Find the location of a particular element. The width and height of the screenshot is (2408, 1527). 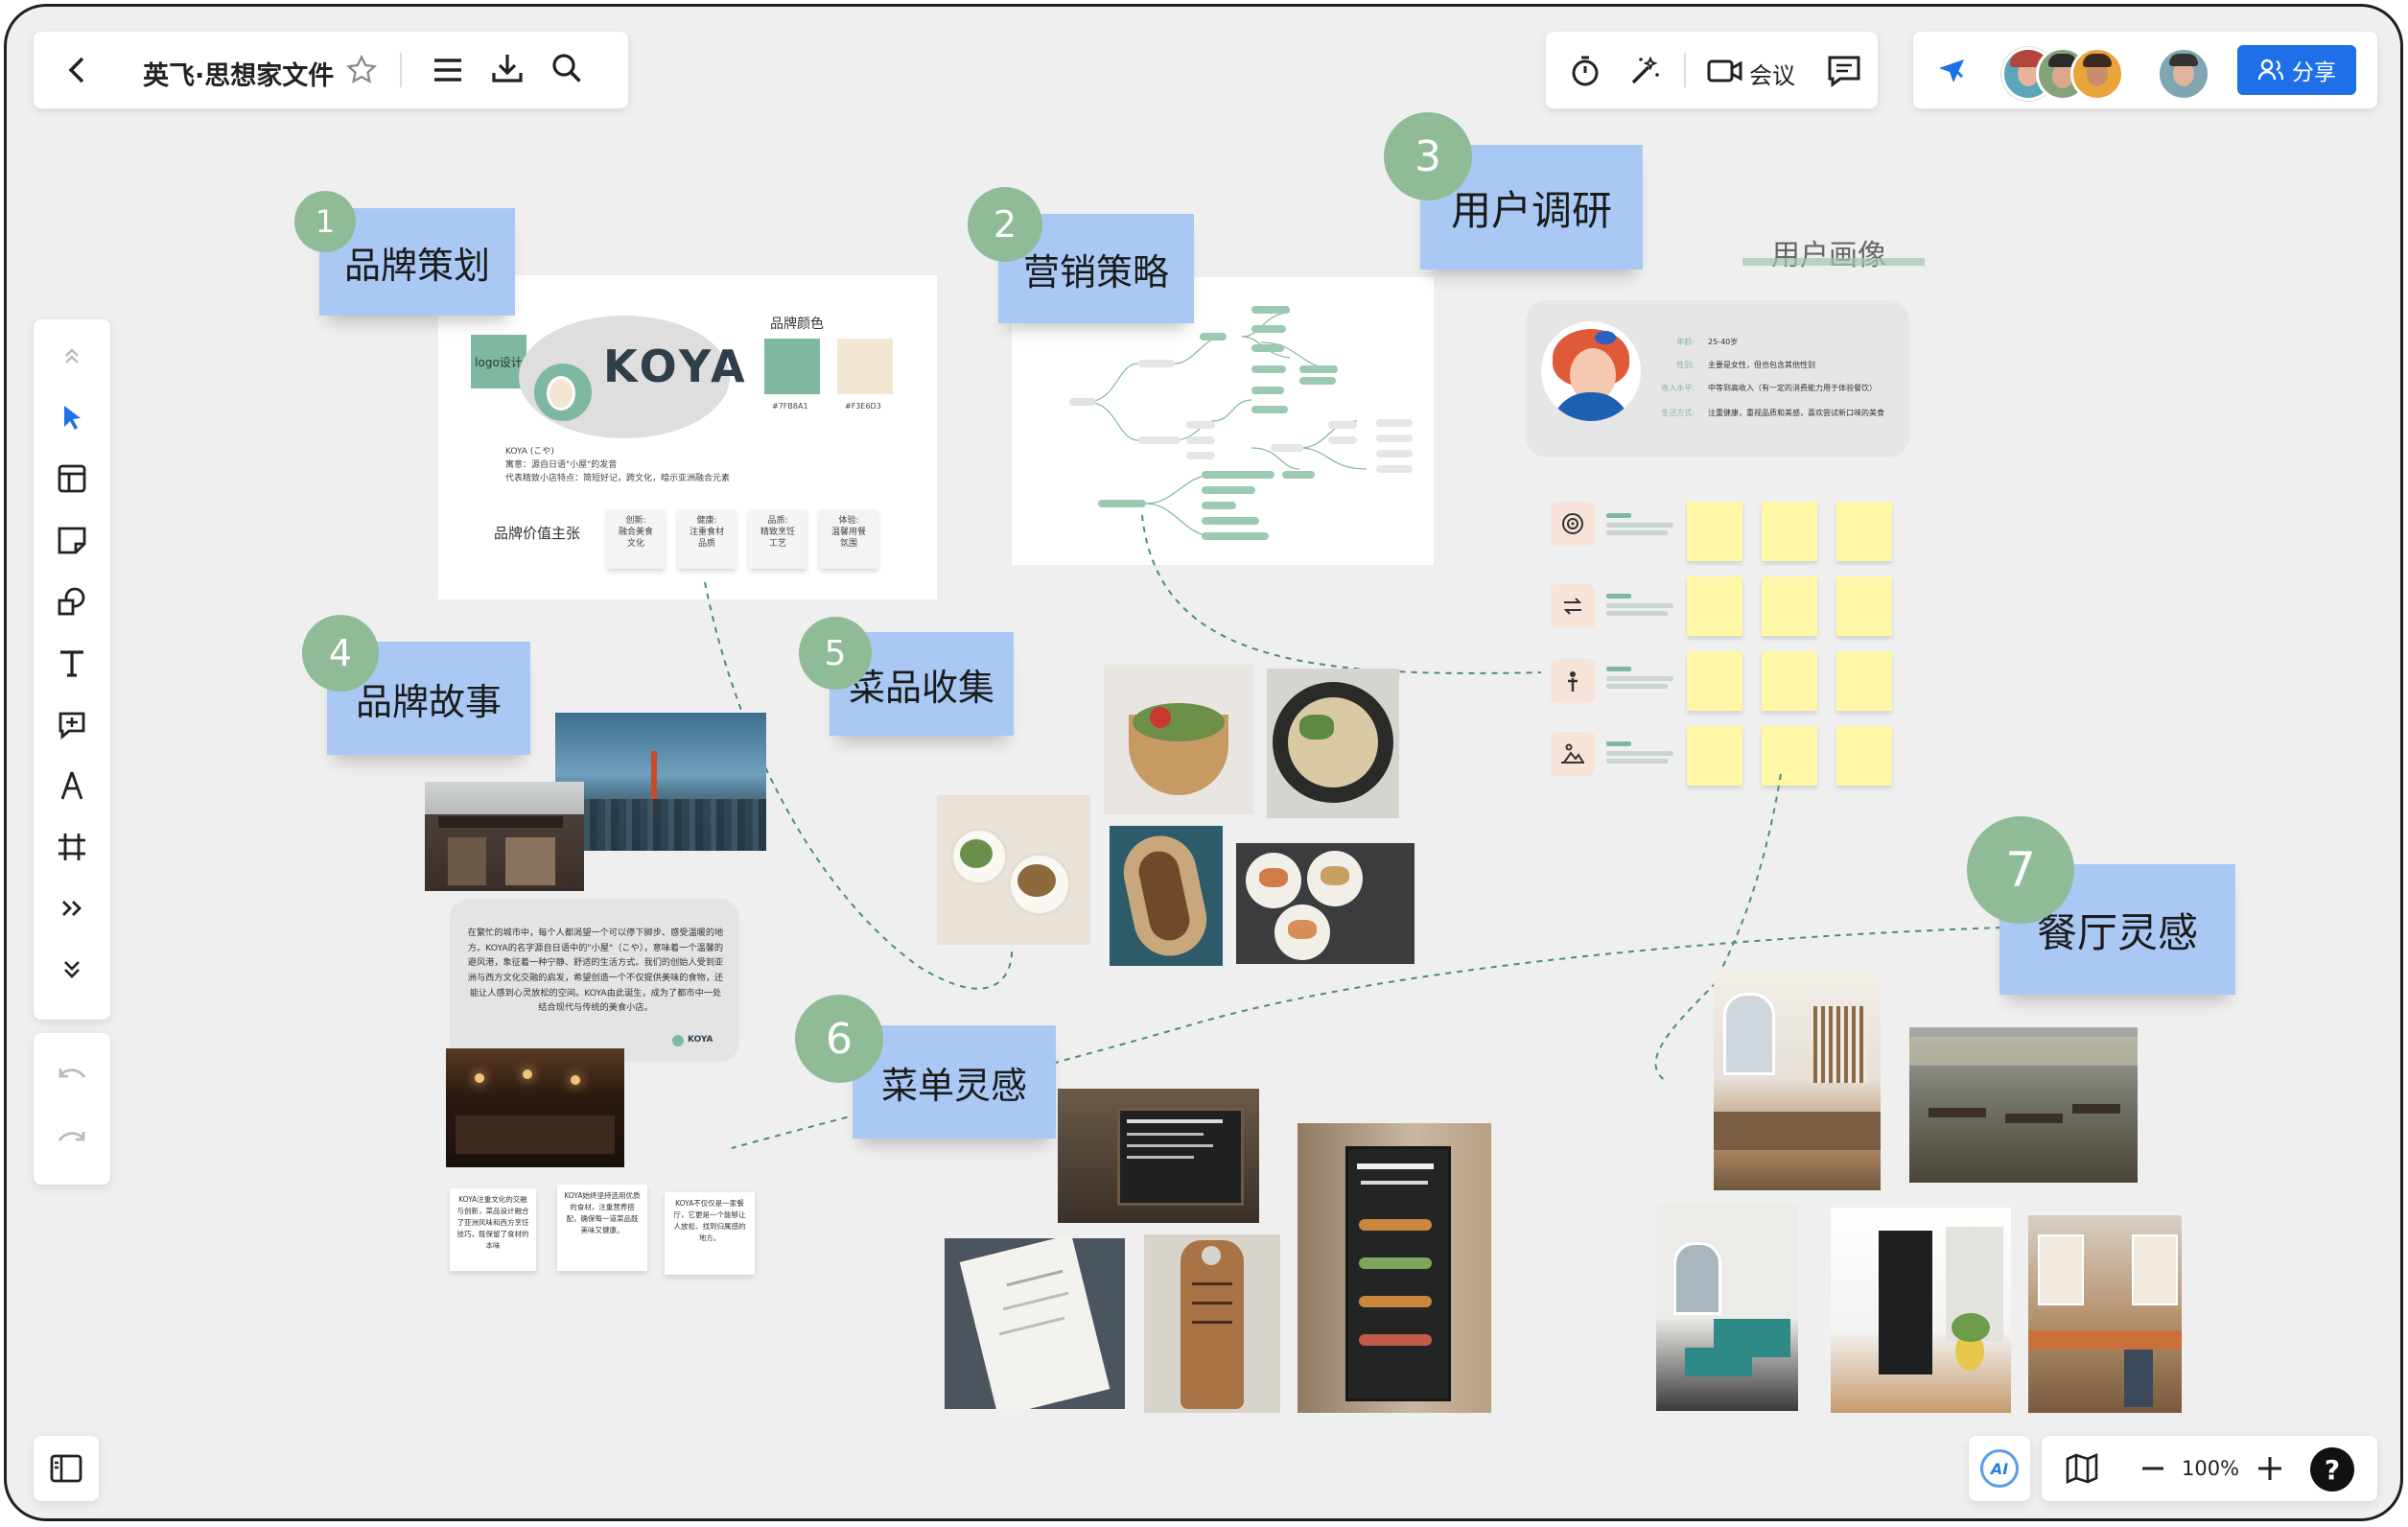

photo-teal-seating is located at coordinates (1727, 1307).